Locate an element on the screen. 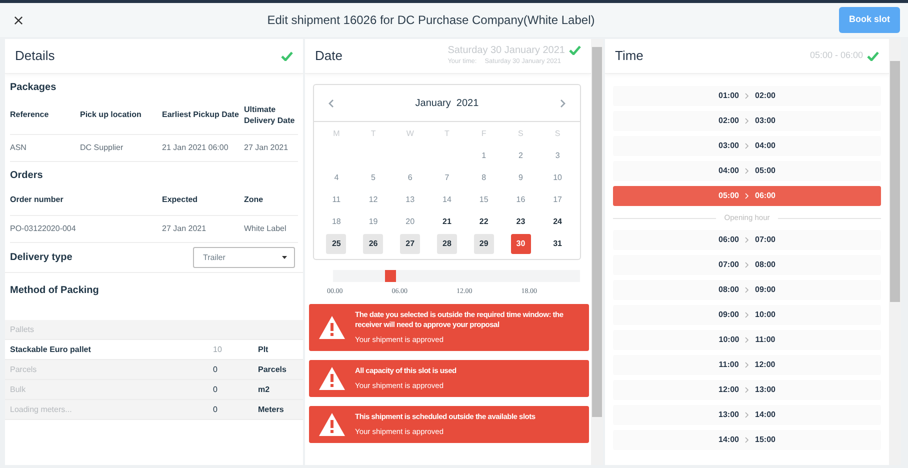  section-title: Orders is located at coordinates (26, 176).